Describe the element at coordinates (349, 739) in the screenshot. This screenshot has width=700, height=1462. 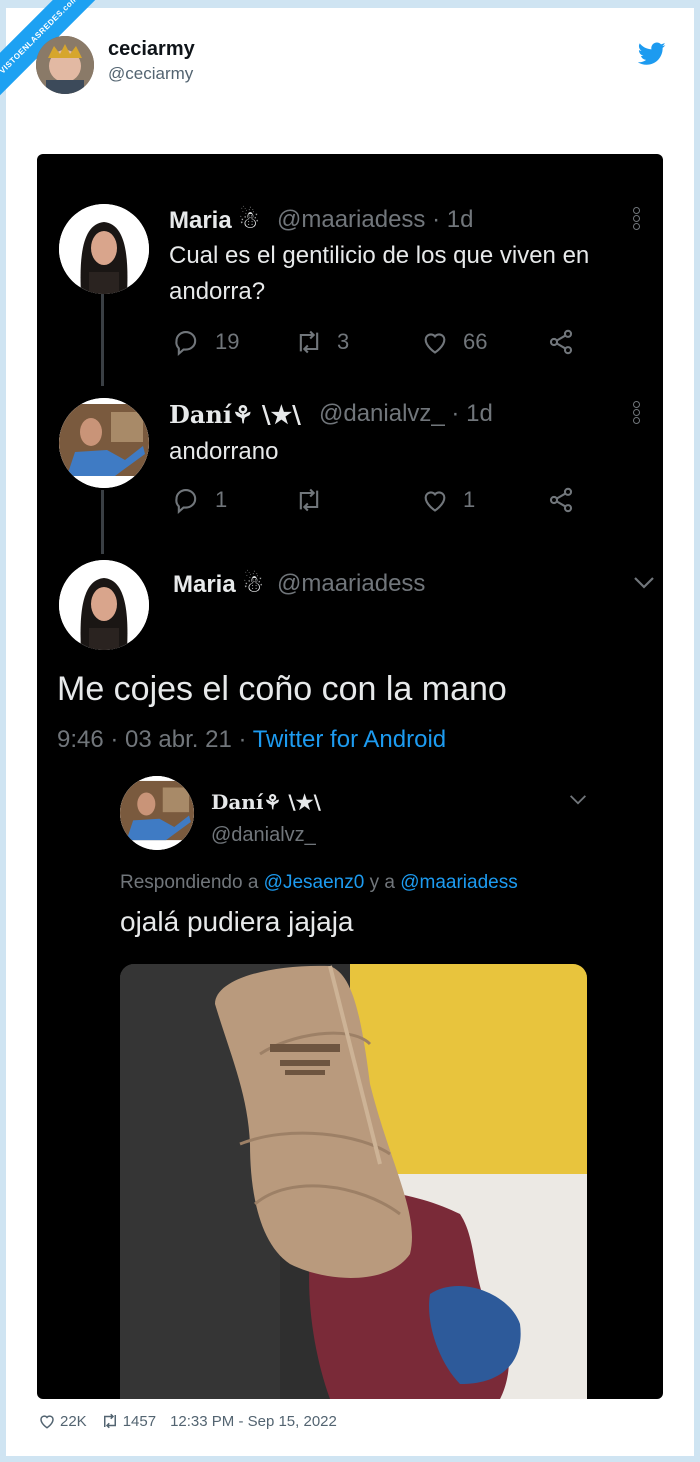
I see `tweet-source-link: Twitter for Android` at that location.